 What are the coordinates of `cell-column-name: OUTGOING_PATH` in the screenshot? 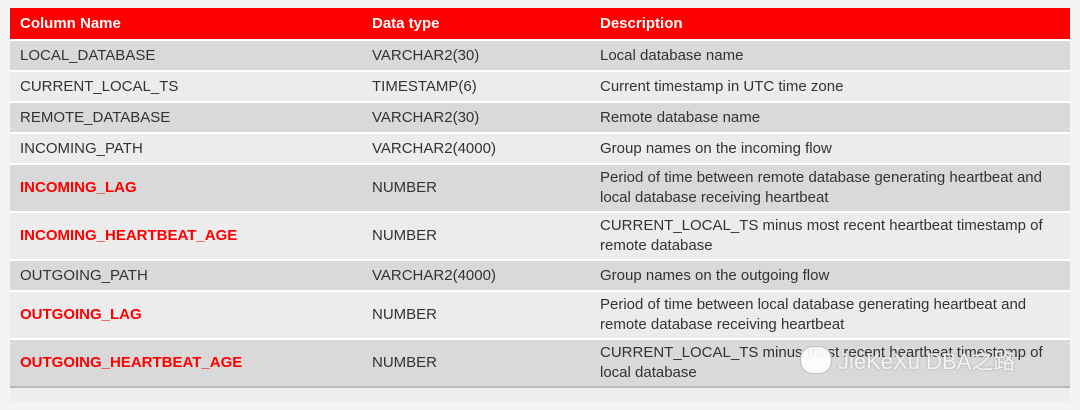 It's located at (186, 274).